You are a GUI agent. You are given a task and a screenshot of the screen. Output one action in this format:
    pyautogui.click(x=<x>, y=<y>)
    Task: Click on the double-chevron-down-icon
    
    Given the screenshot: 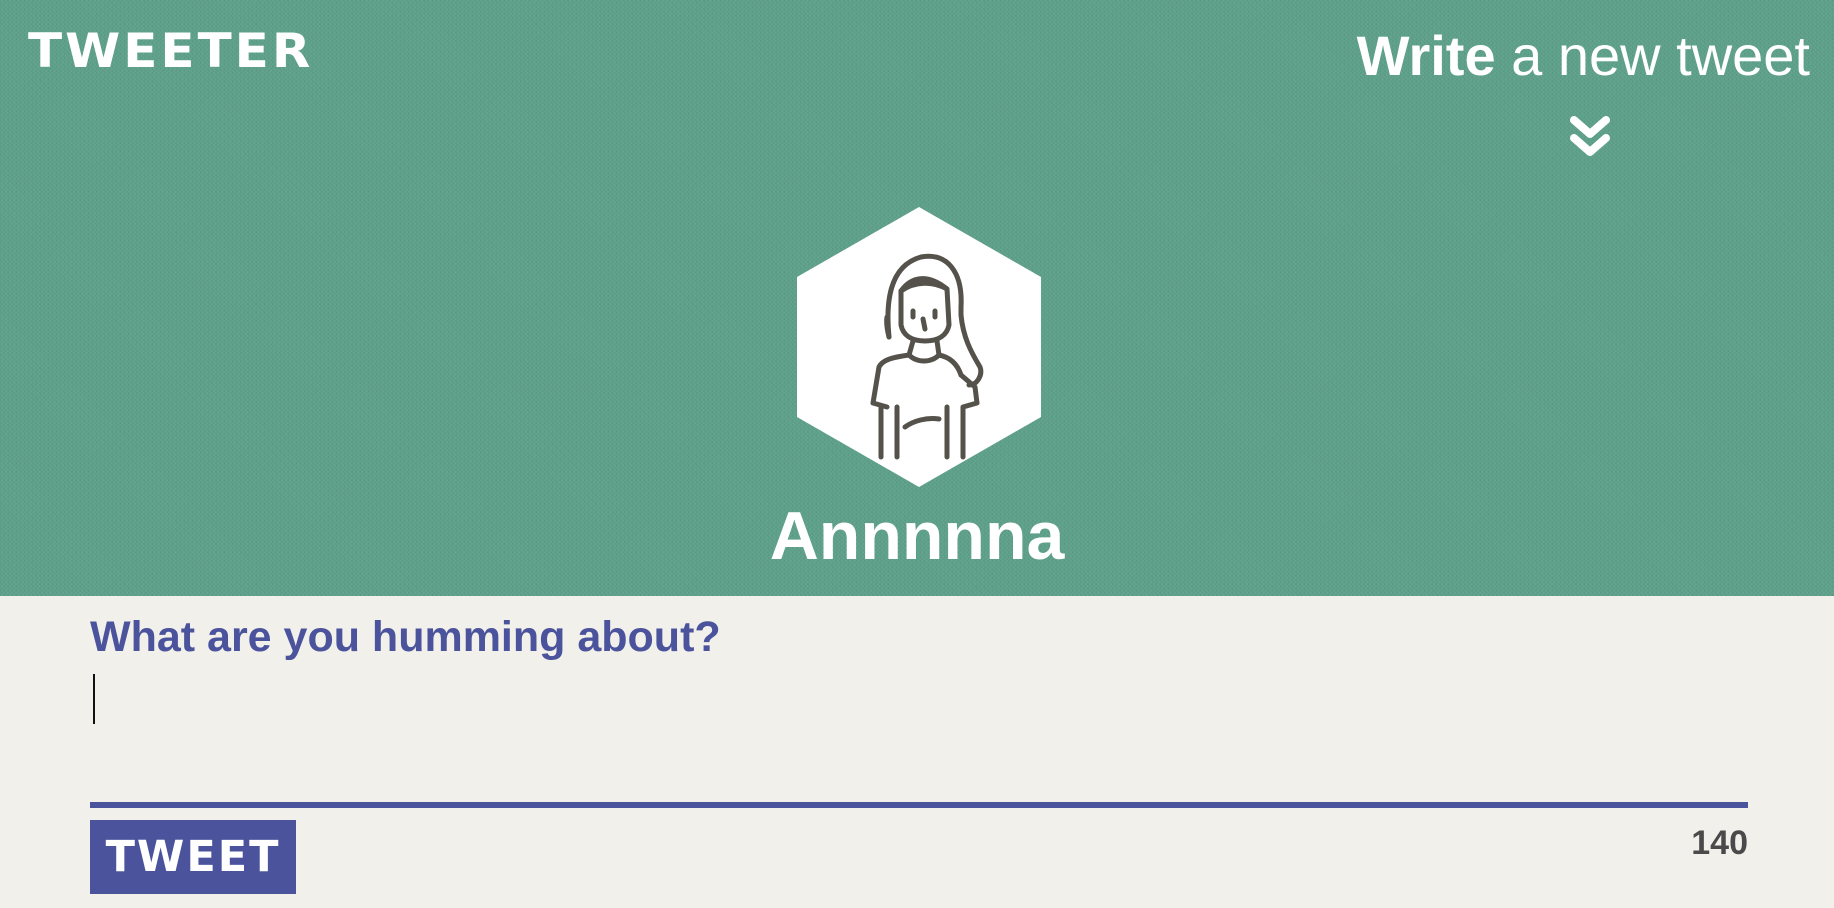 What is the action you would take?
    pyautogui.click(x=1590, y=138)
    